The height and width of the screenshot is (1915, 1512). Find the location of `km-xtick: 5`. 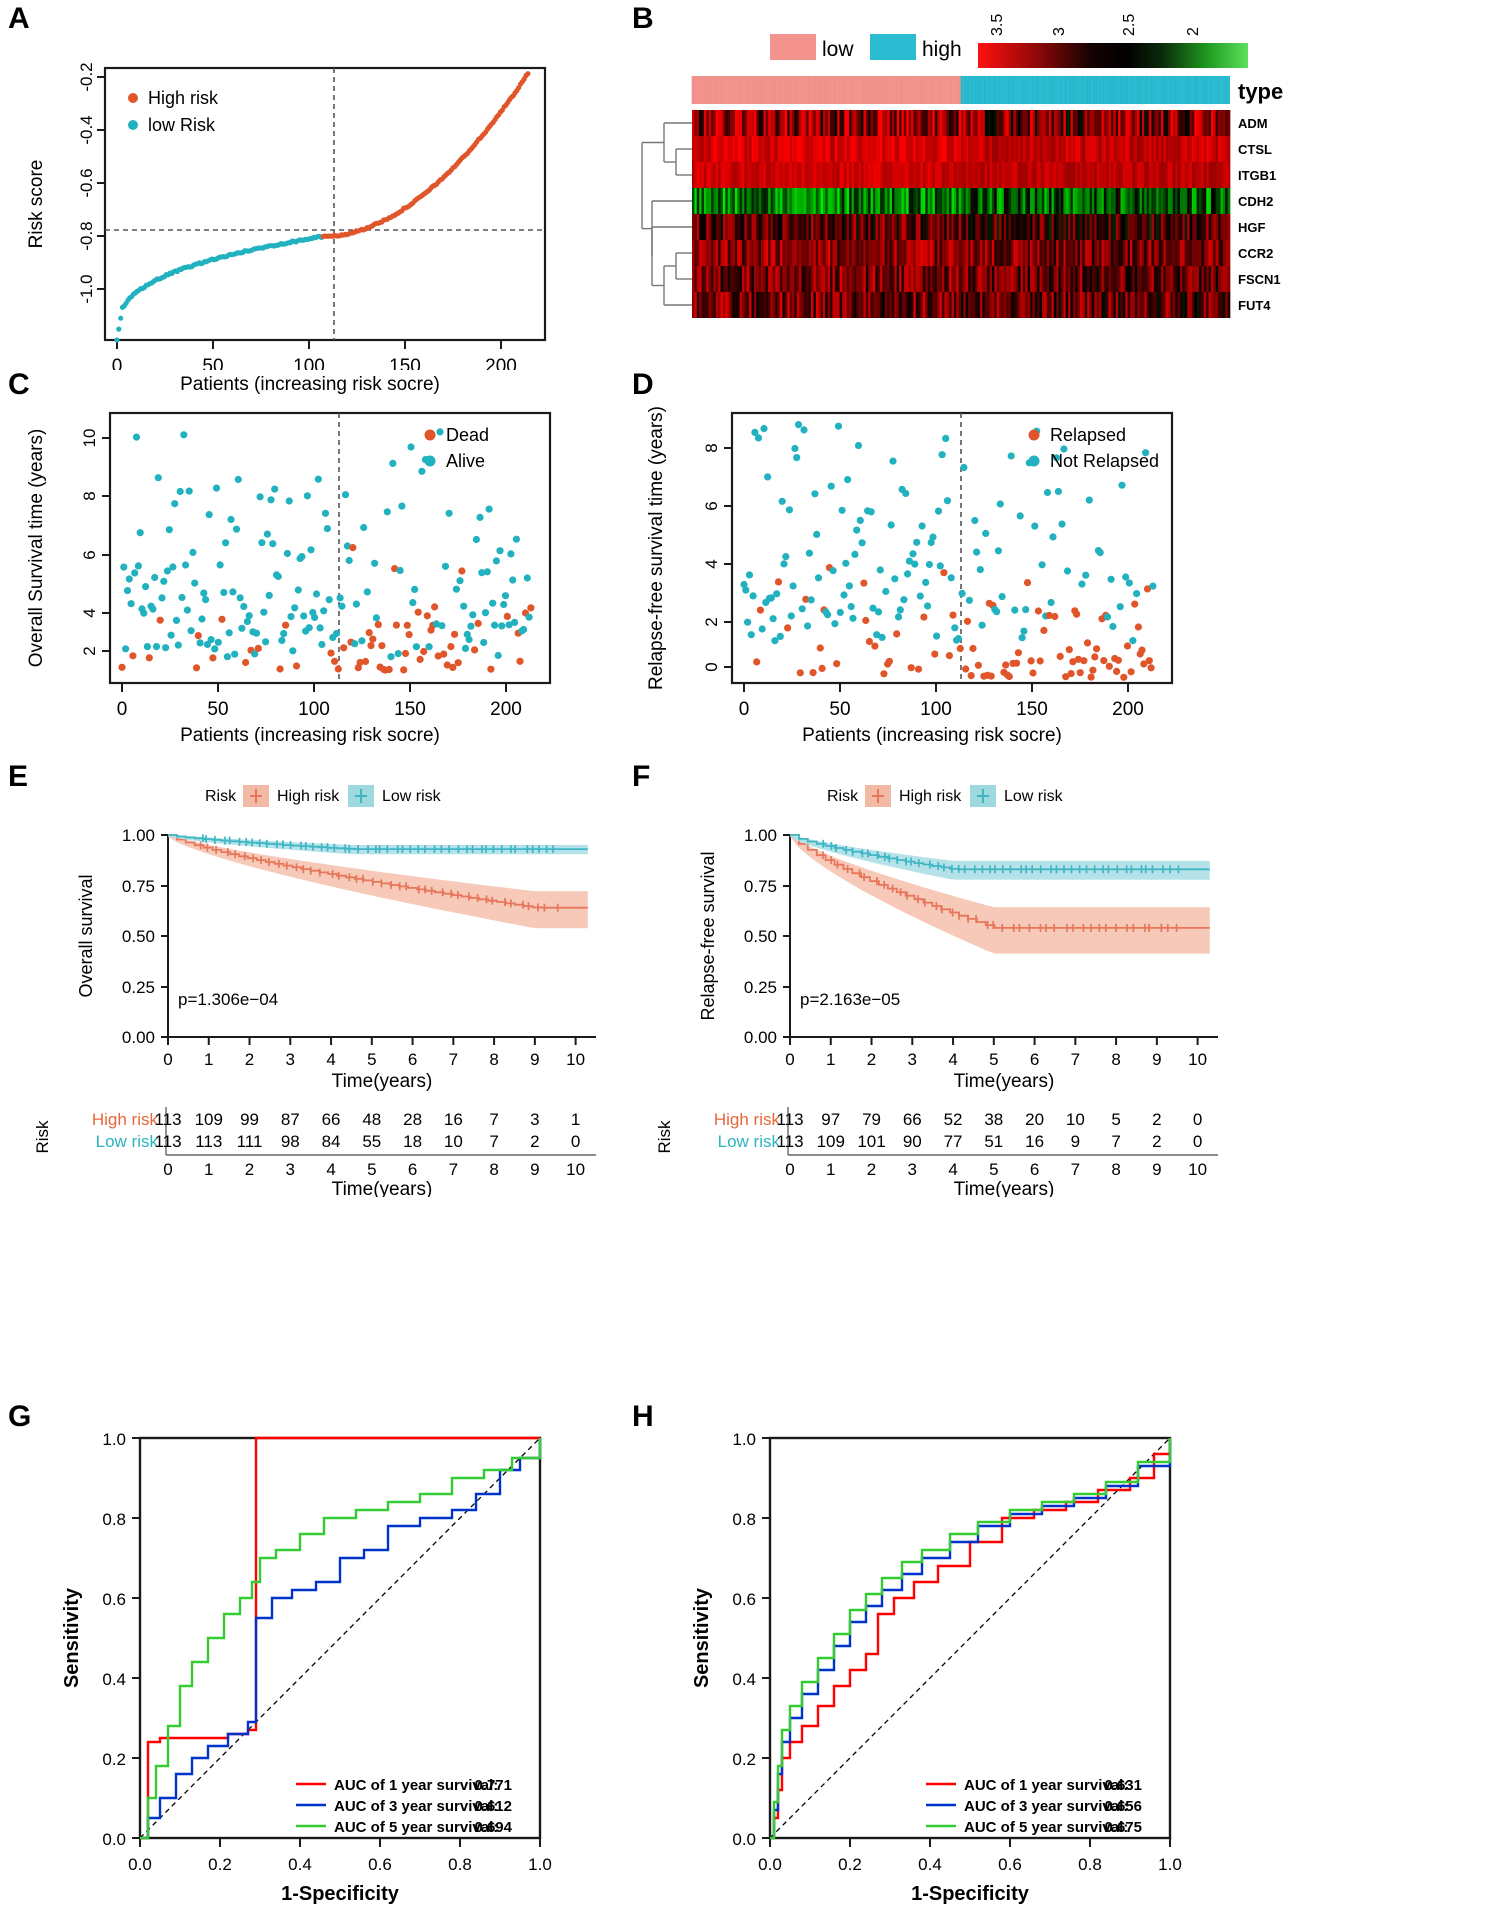

km-xtick: 5 is located at coordinates (993, 1059).